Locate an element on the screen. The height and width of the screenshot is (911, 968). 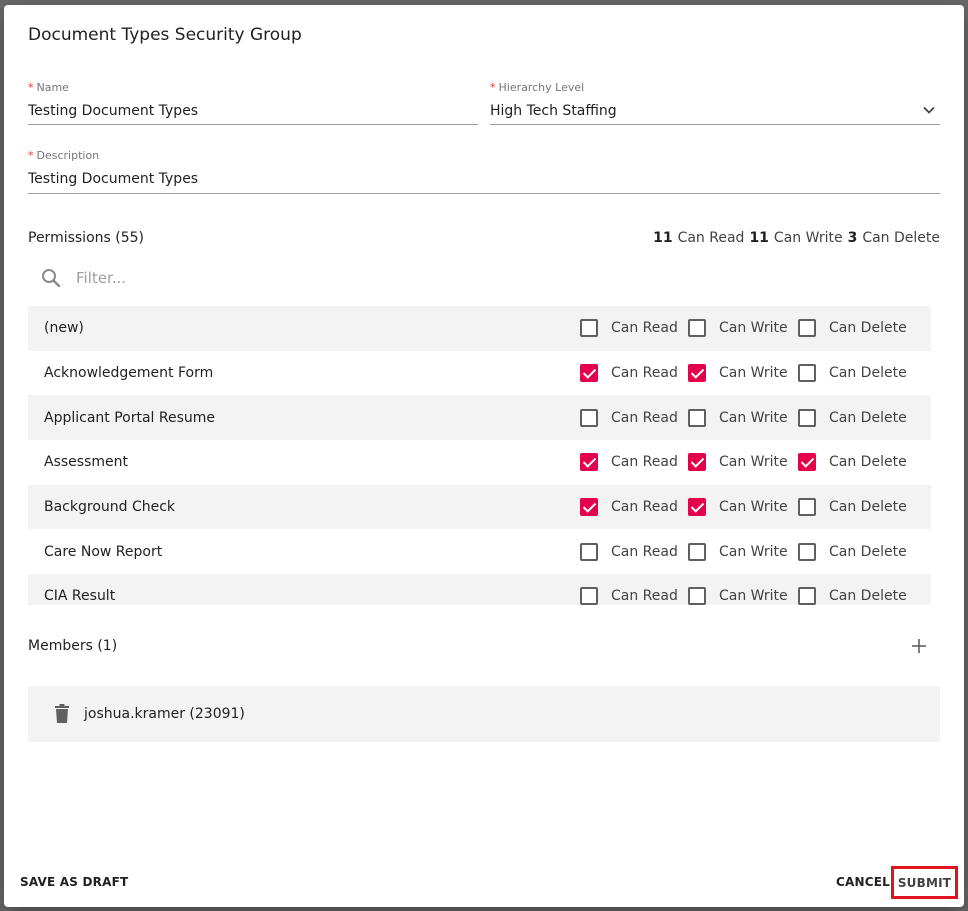
permission-name: CIA Result is located at coordinates (80, 596).